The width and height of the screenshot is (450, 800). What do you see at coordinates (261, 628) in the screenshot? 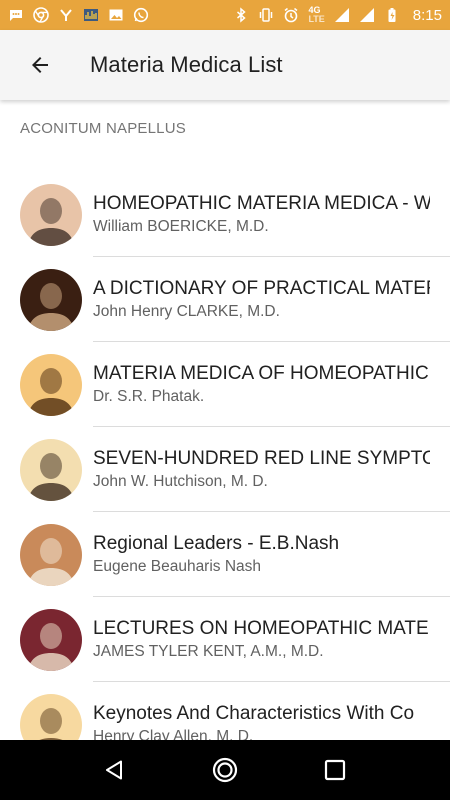
I see `book-title: LECTURES ON HOMEOPATHIC MATER` at bounding box center [261, 628].